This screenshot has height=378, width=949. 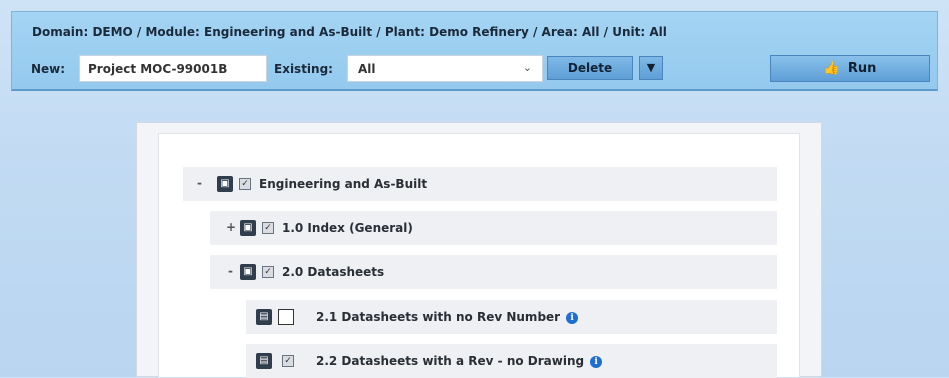 I want to click on expand-toggle: +, so click(x=231, y=227).